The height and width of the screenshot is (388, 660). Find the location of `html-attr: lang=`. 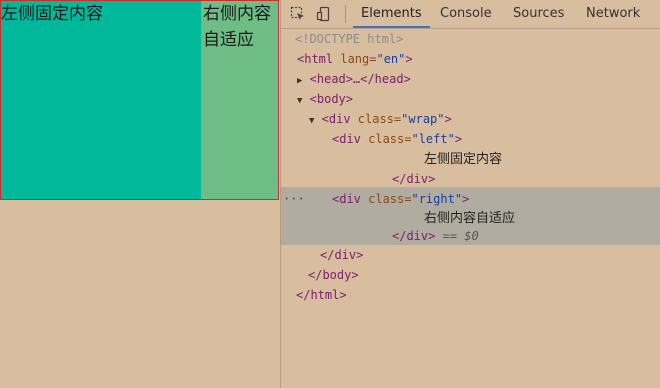

html-attr: lang= is located at coordinates (355, 59).